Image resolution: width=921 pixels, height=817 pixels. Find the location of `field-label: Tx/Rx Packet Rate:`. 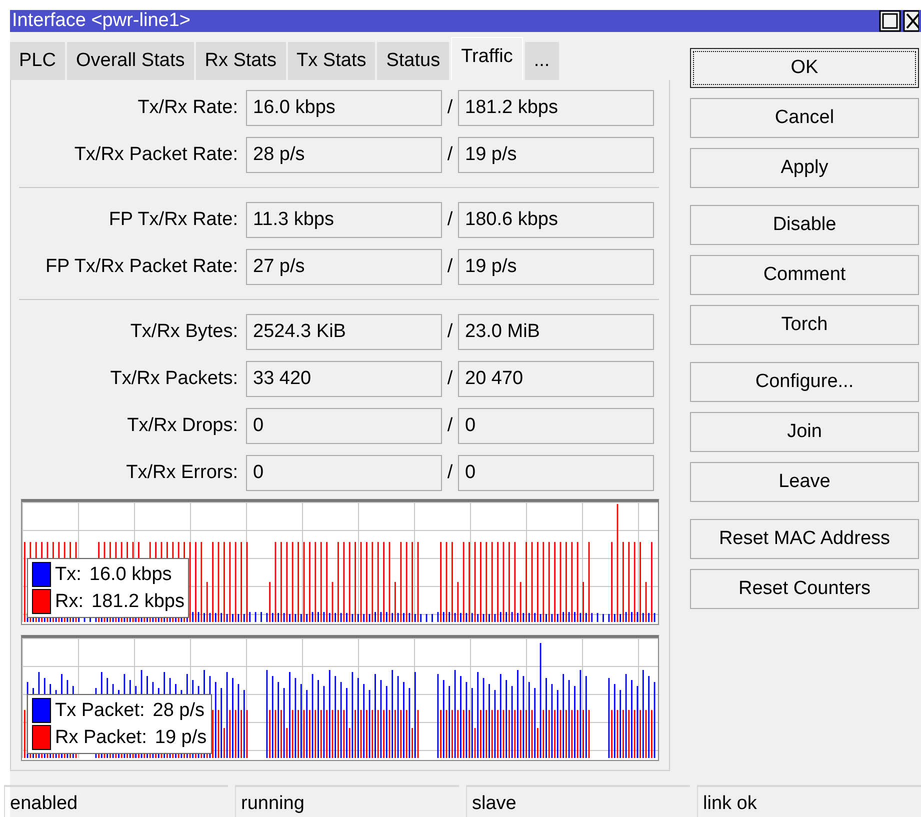

field-label: Tx/Rx Packet Rate: is located at coordinates (156, 155).